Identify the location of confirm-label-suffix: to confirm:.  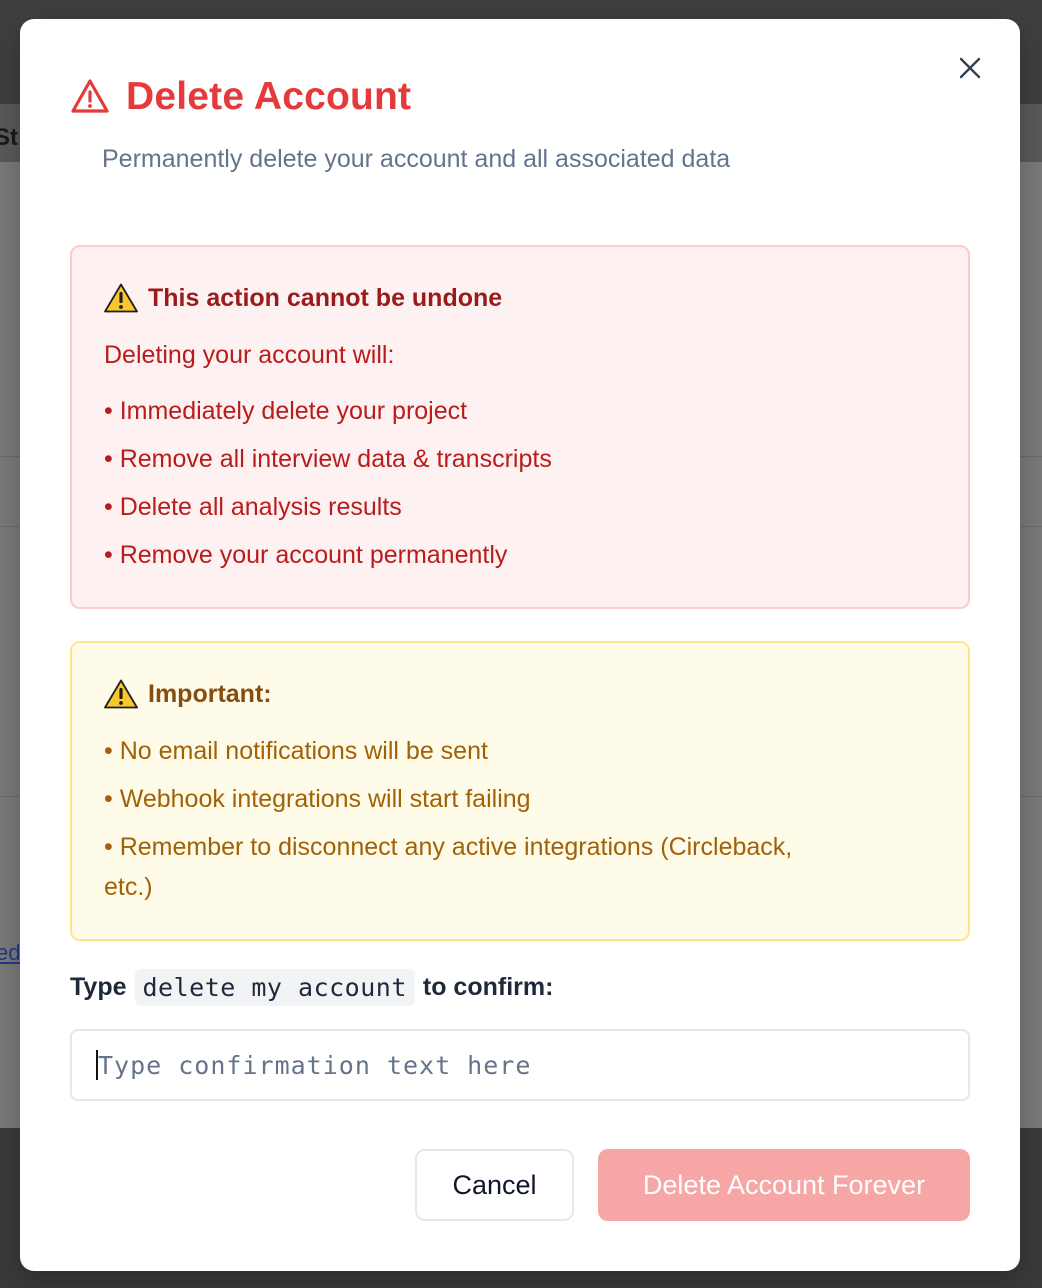
(488, 987).